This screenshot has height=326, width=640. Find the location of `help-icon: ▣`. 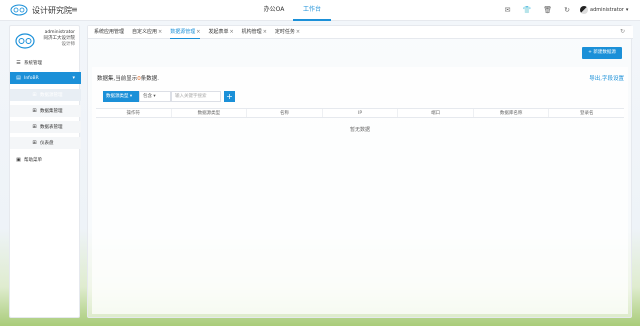

help-icon: ▣ is located at coordinates (18, 160).